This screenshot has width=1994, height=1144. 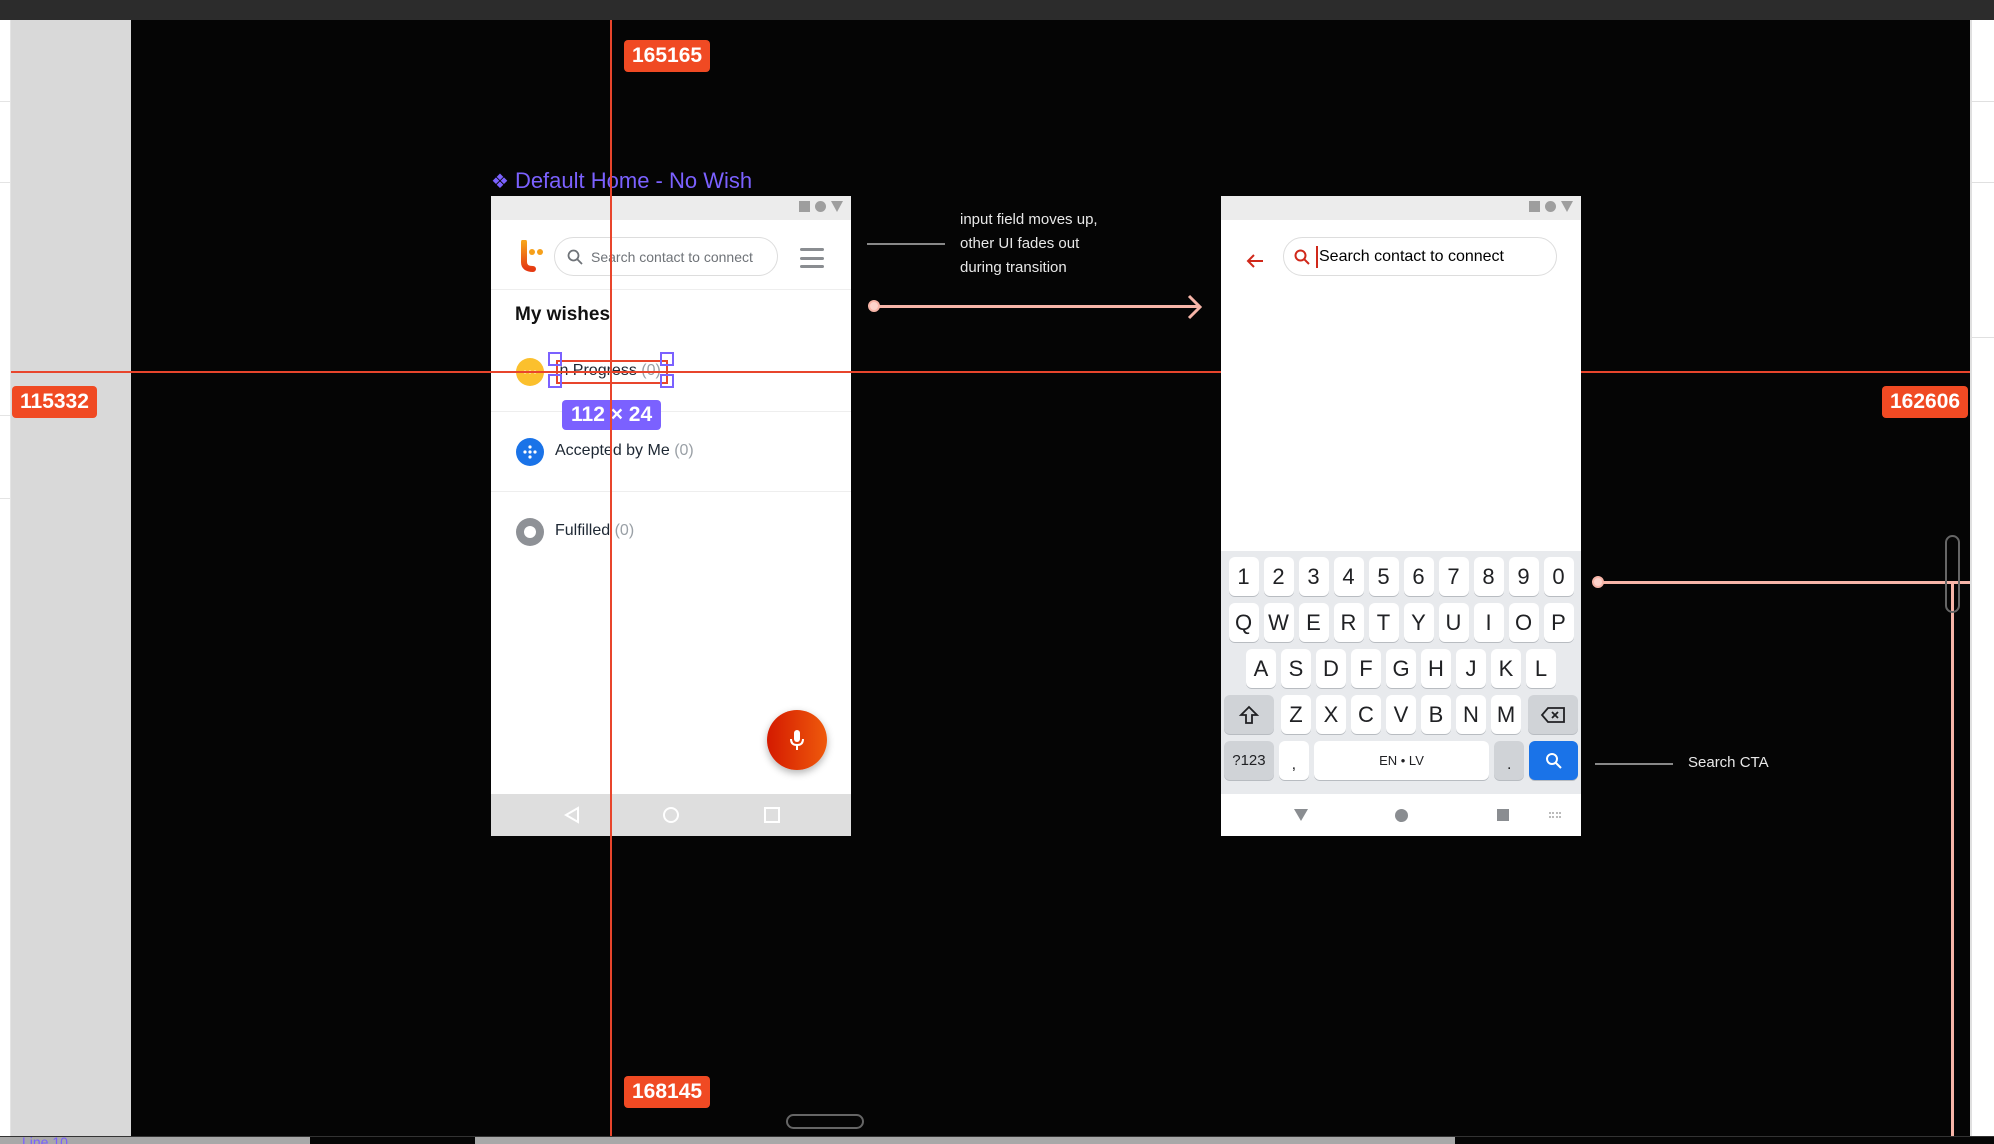 I want to click on shift-icon, so click(x=1249, y=714).